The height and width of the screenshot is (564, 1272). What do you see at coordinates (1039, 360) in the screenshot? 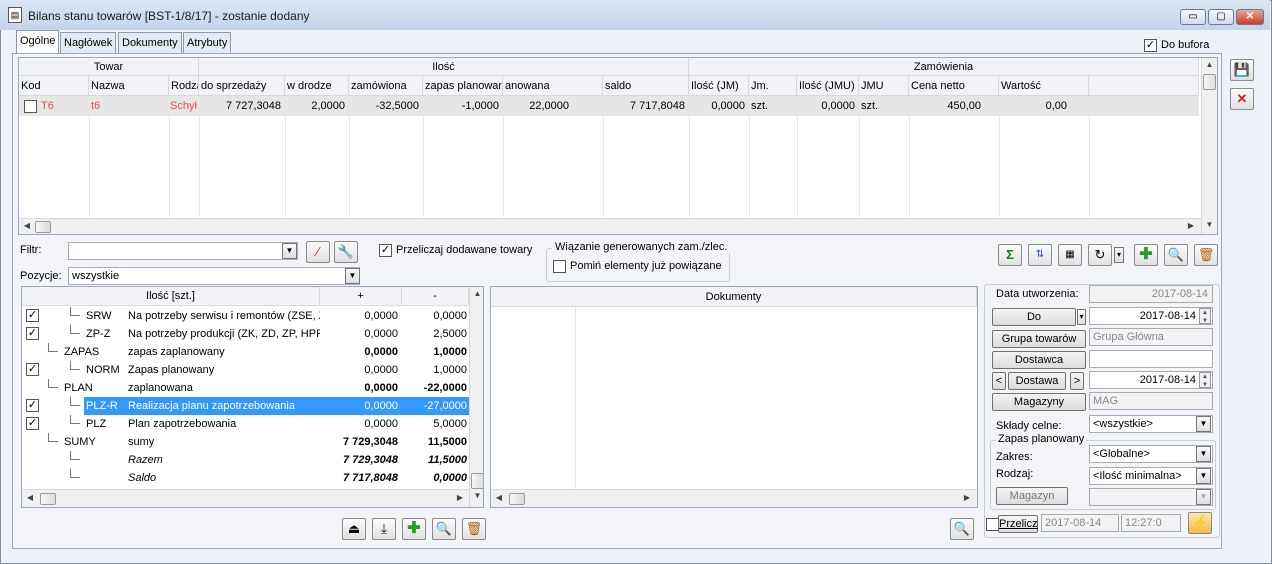
I see `dostawca-button: Dostawca` at bounding box center [1039, 360].